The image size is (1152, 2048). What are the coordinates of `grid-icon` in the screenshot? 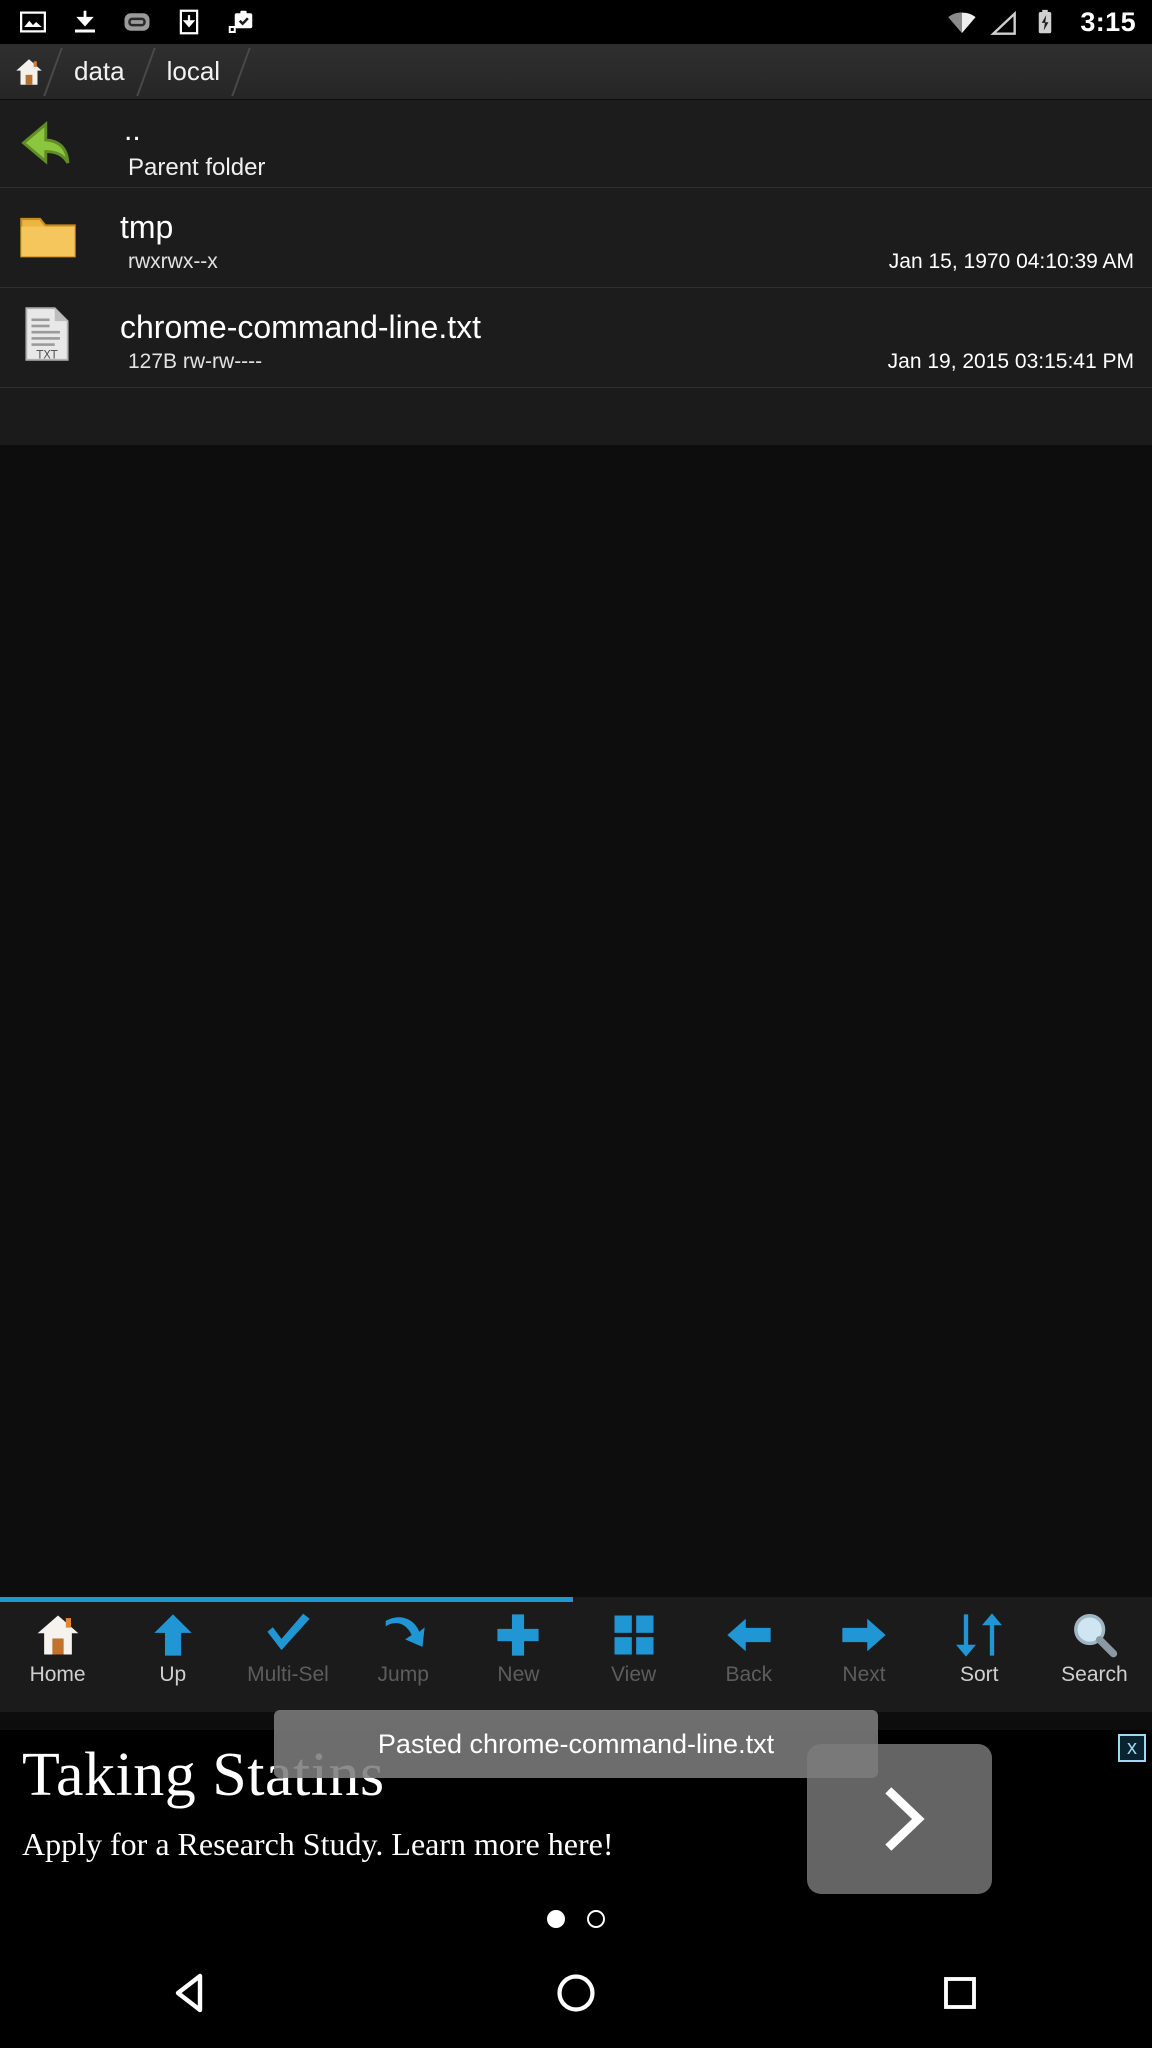 It's located at (634, 1635).